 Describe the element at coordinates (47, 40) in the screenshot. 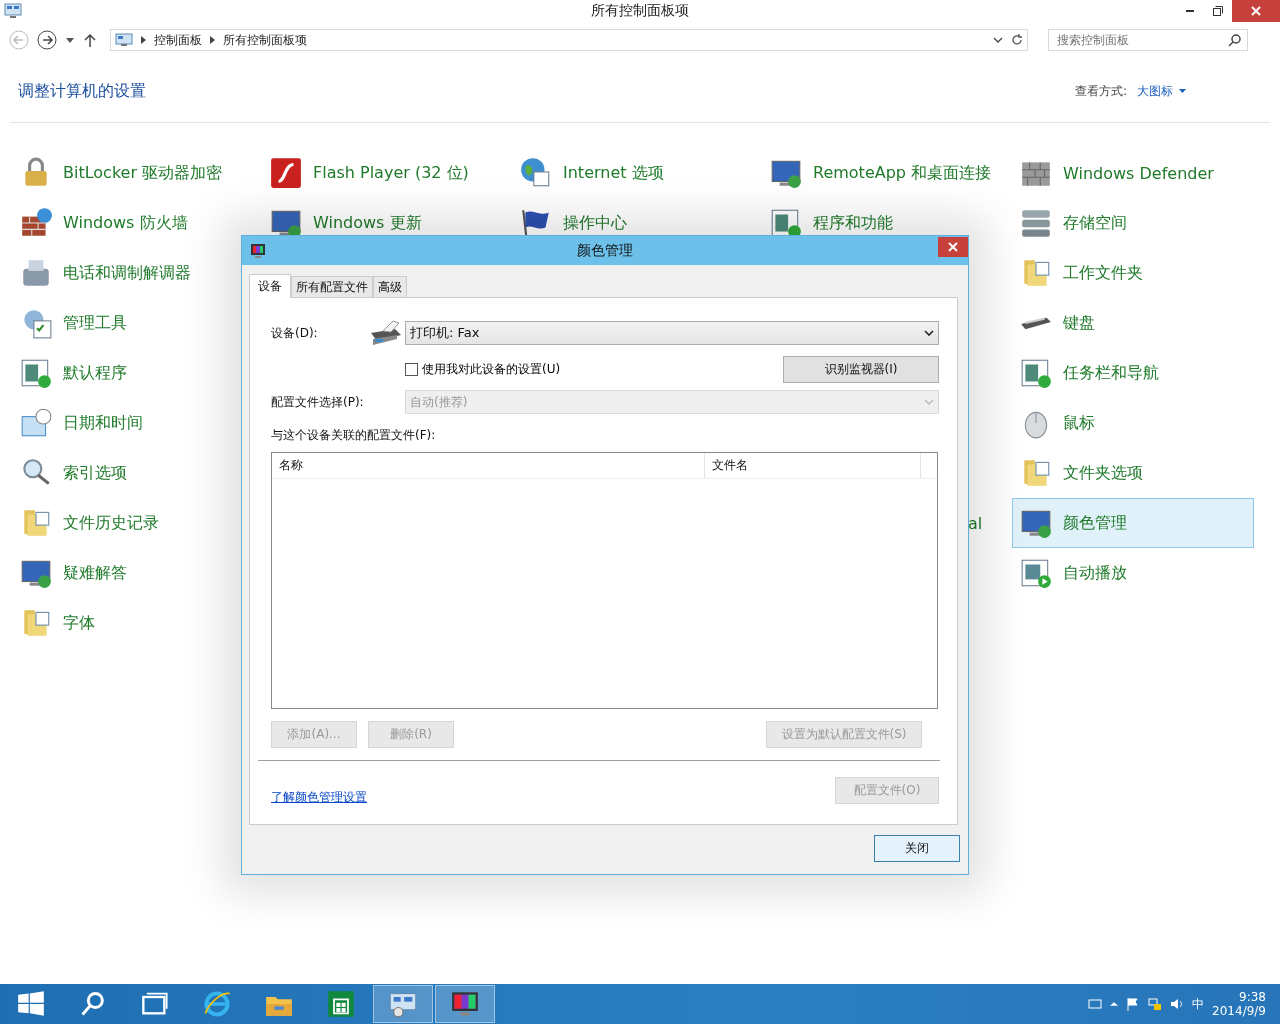

I see `forward-button` at that location.